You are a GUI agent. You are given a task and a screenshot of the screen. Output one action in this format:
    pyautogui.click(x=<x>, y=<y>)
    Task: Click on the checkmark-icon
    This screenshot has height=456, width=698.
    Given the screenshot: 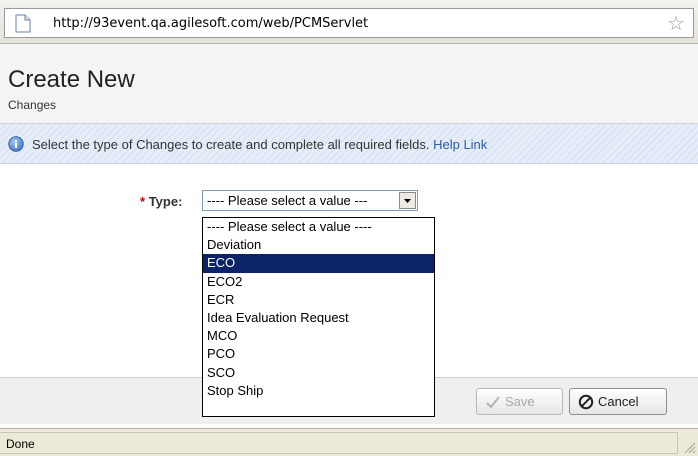 What is the action you would take?
    pyautogui.click(x=493, y=402)
    